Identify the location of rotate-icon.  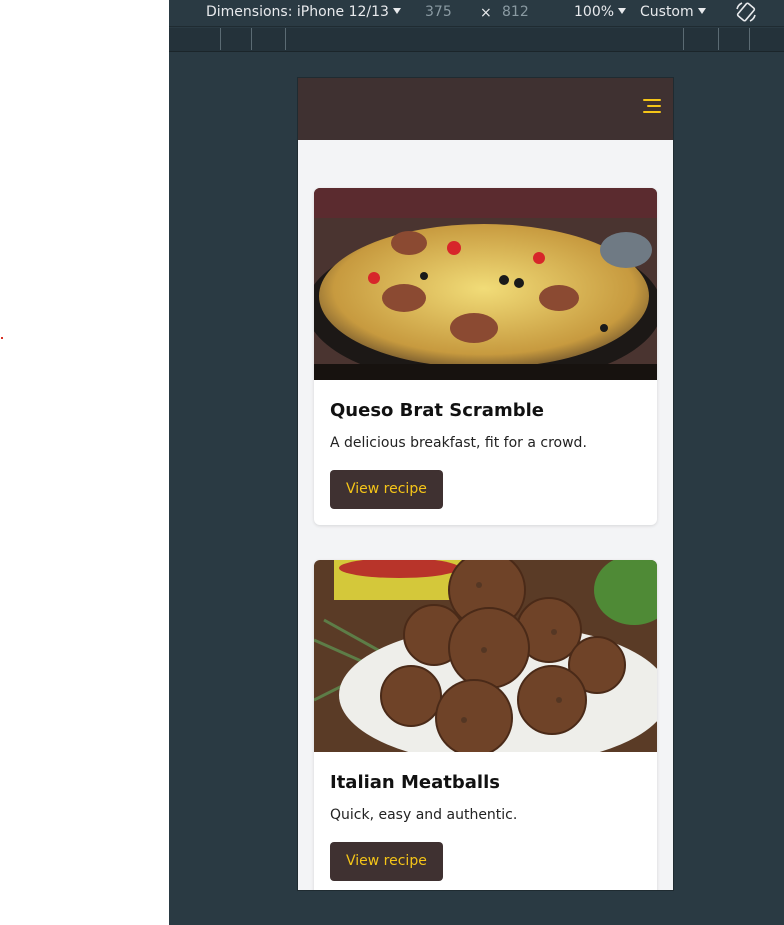
(746, 12).